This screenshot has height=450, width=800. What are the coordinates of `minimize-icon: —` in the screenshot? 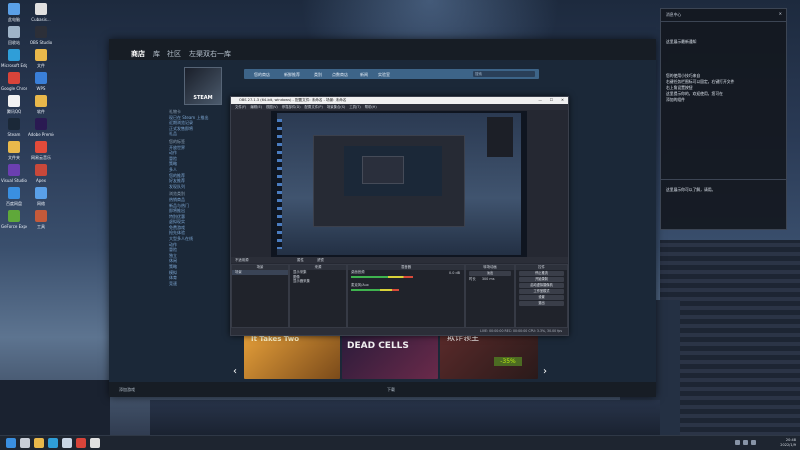 It's located at (540, 100).